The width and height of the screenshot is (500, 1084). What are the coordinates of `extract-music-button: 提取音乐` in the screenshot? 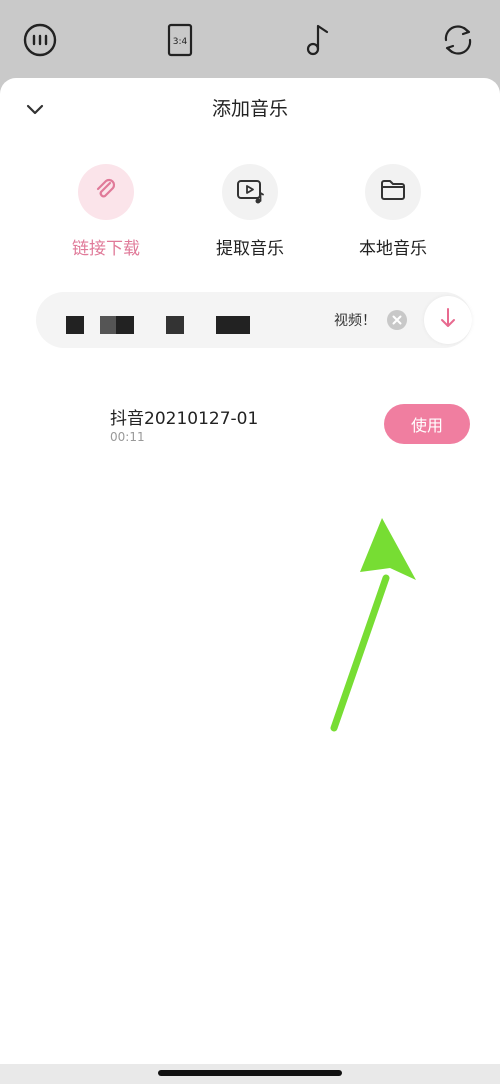 It's located at (250, 211).